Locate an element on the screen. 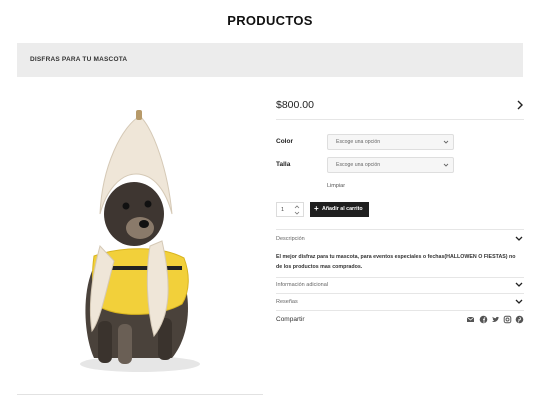  quantity-value: 1 is located at coordinates (283, 210).